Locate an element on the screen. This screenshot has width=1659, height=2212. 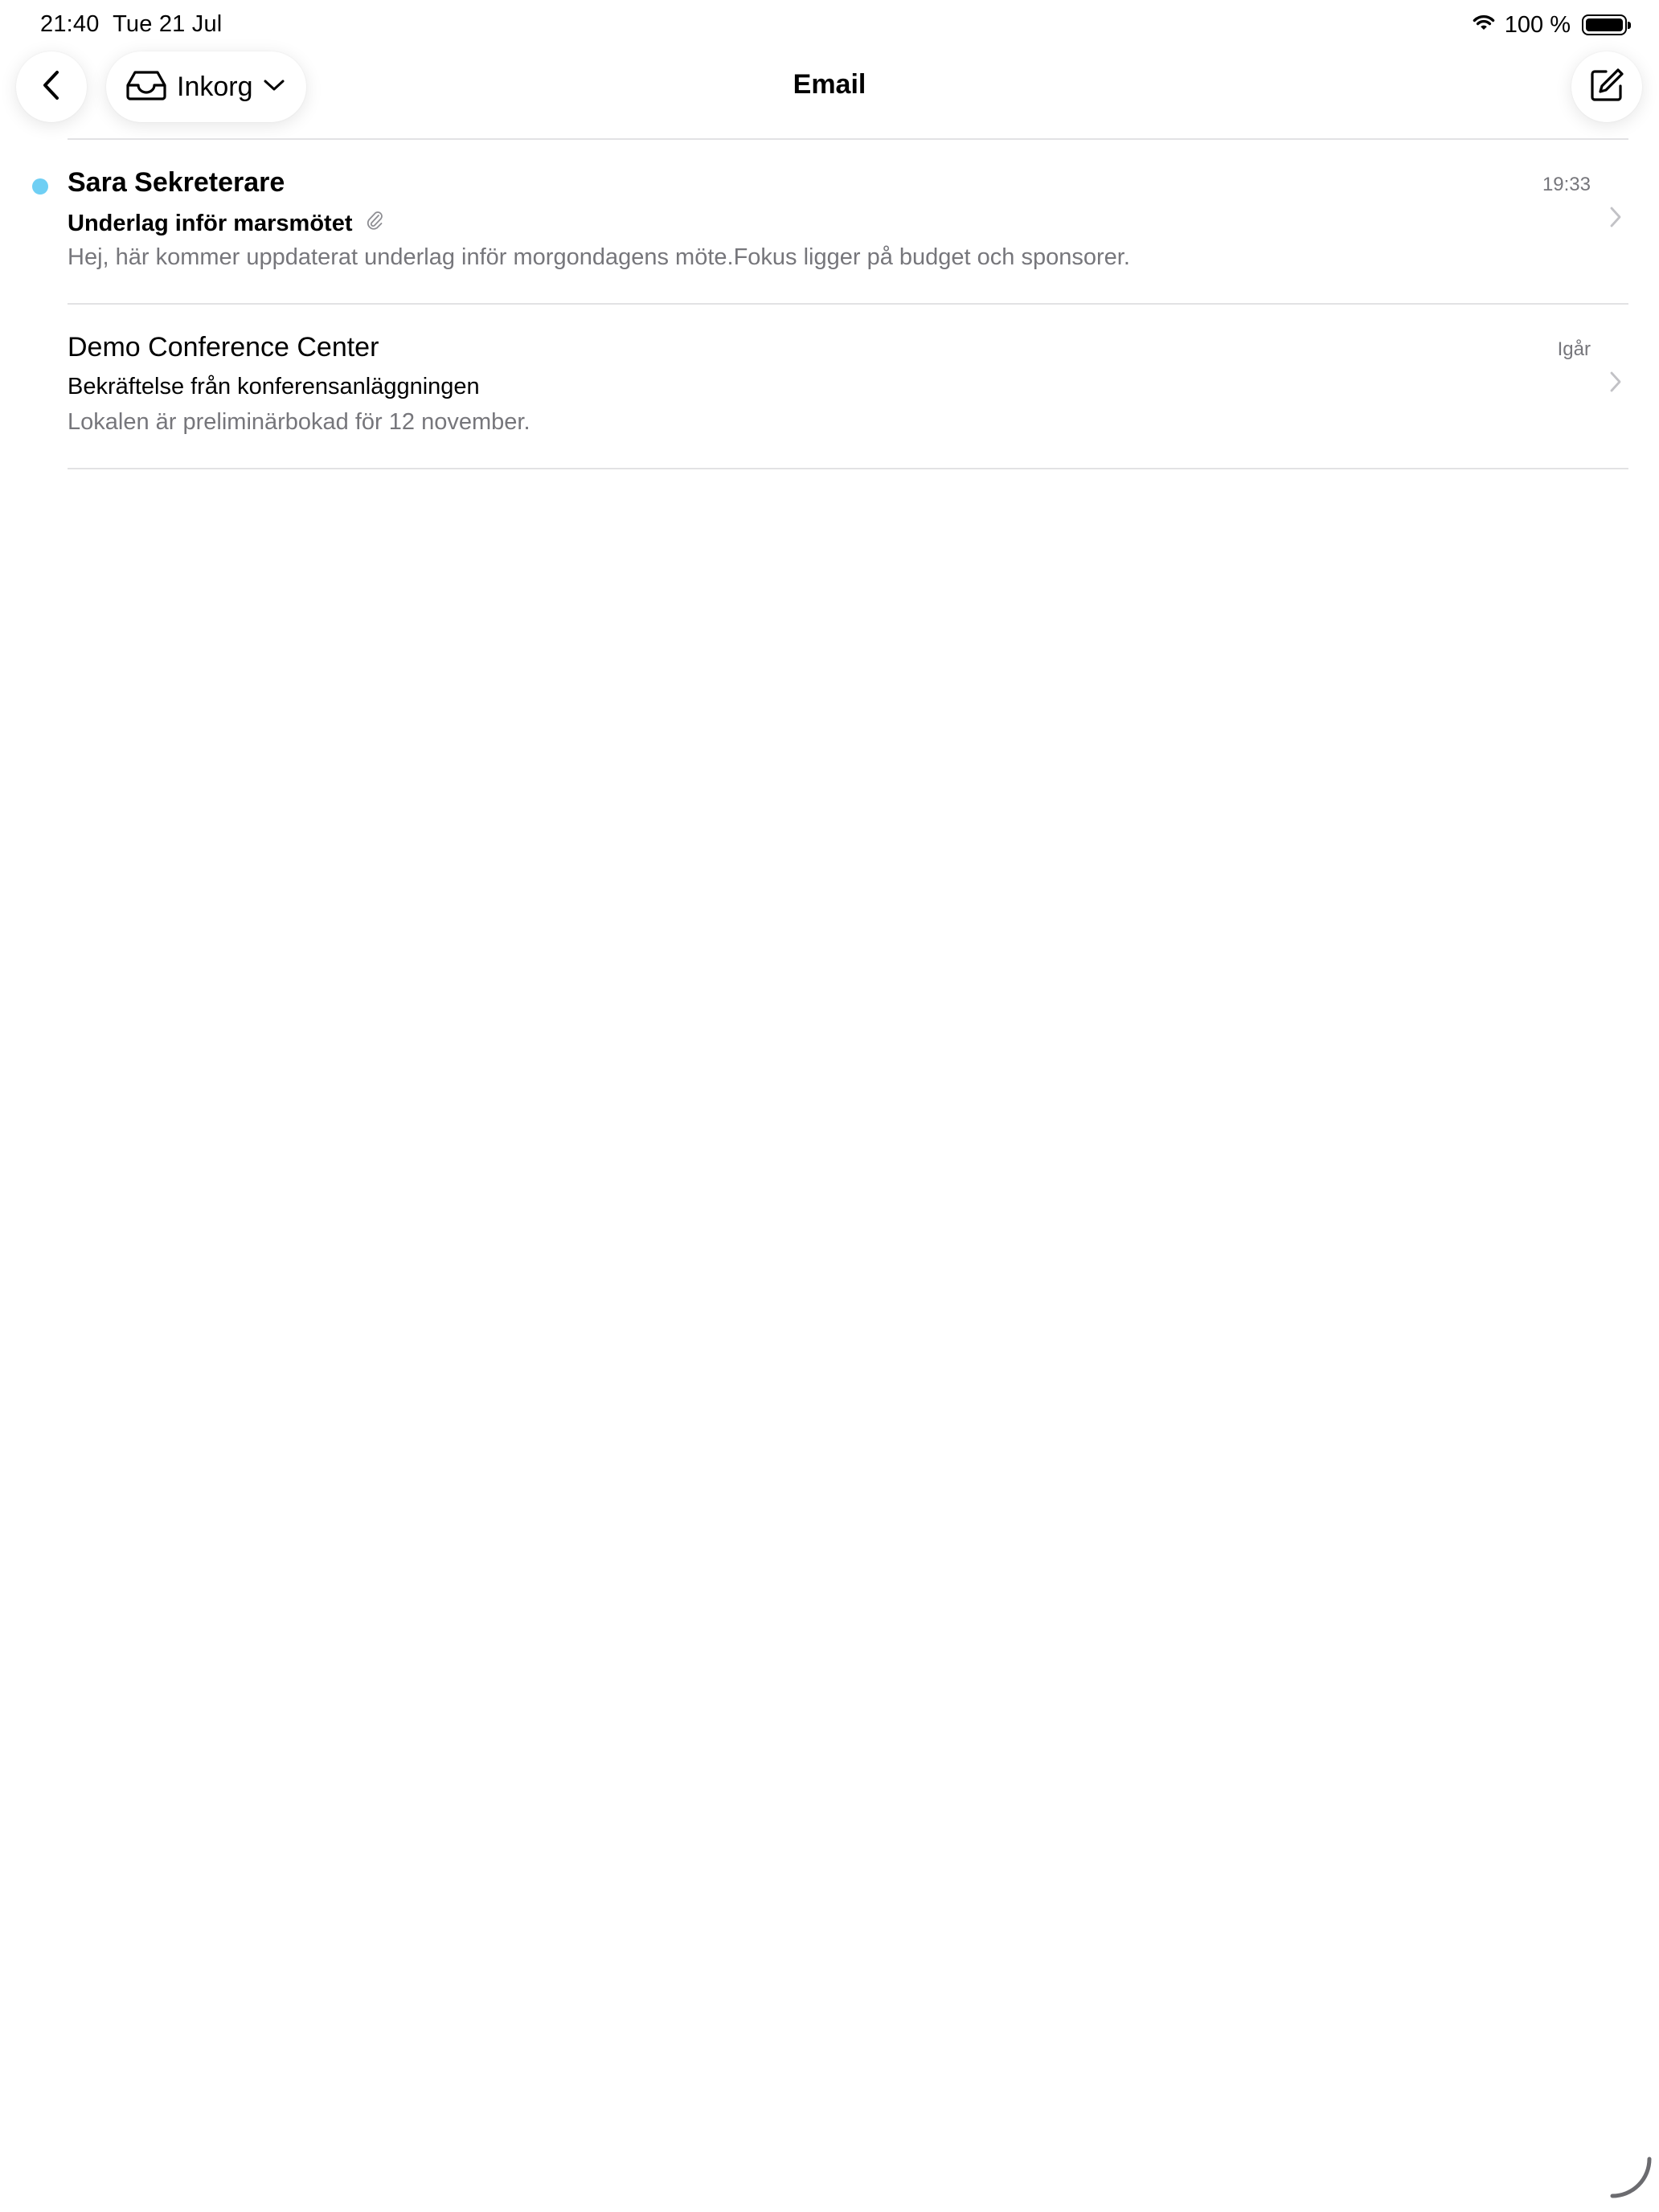
status-time: 21:40 is located at coordinates (70, 24).